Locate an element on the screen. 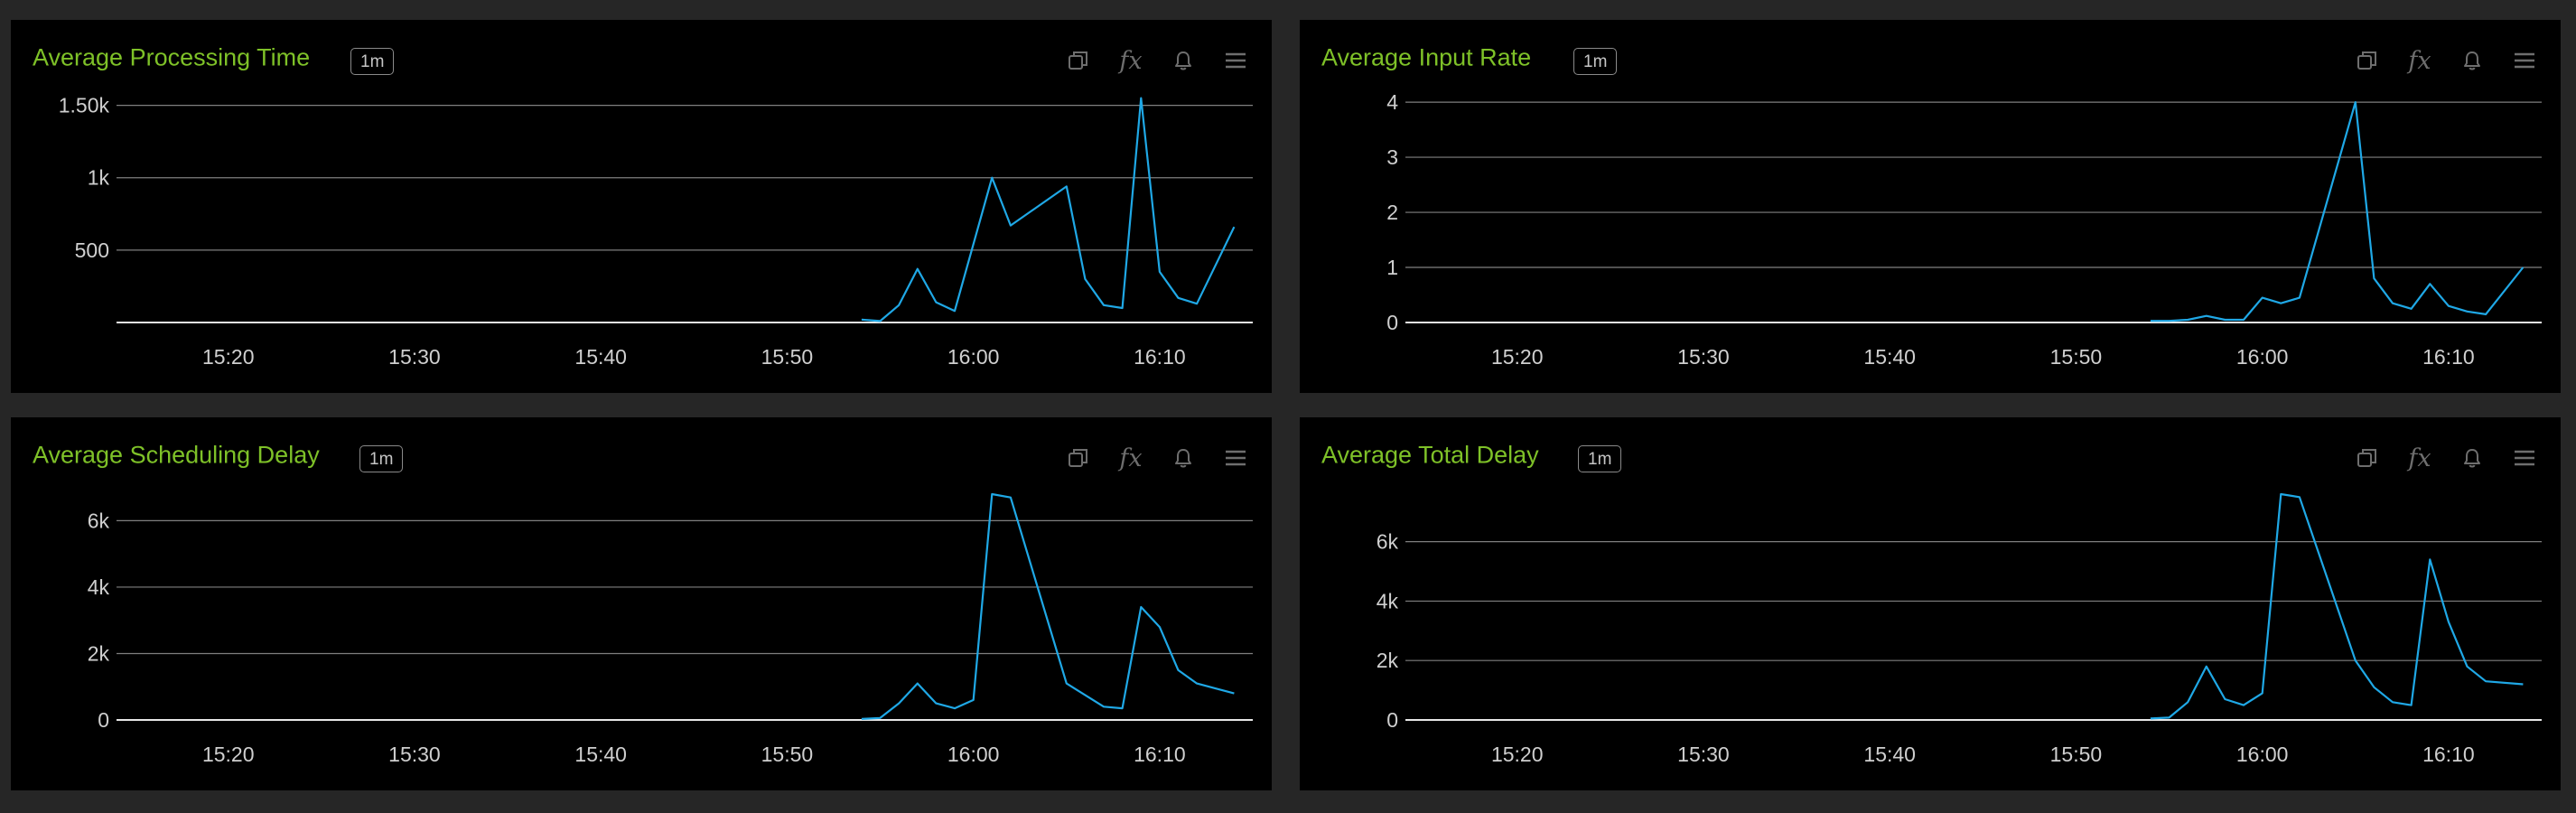 Image resolution: width=2576 pixels, height=813 pixels. y-tick-label: 1 is located at coordinates (1392, 267).